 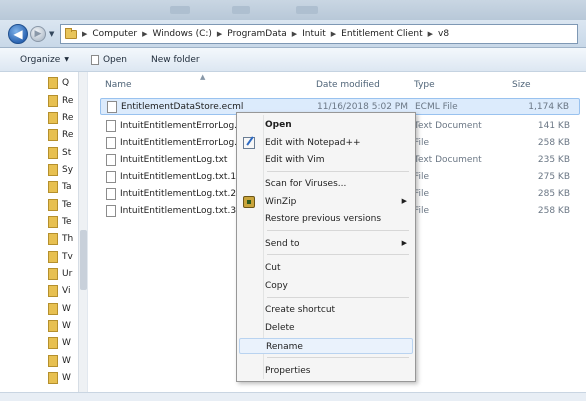 I want to click on sidebar-folder-item: Ta, so click(x=60, y=187).